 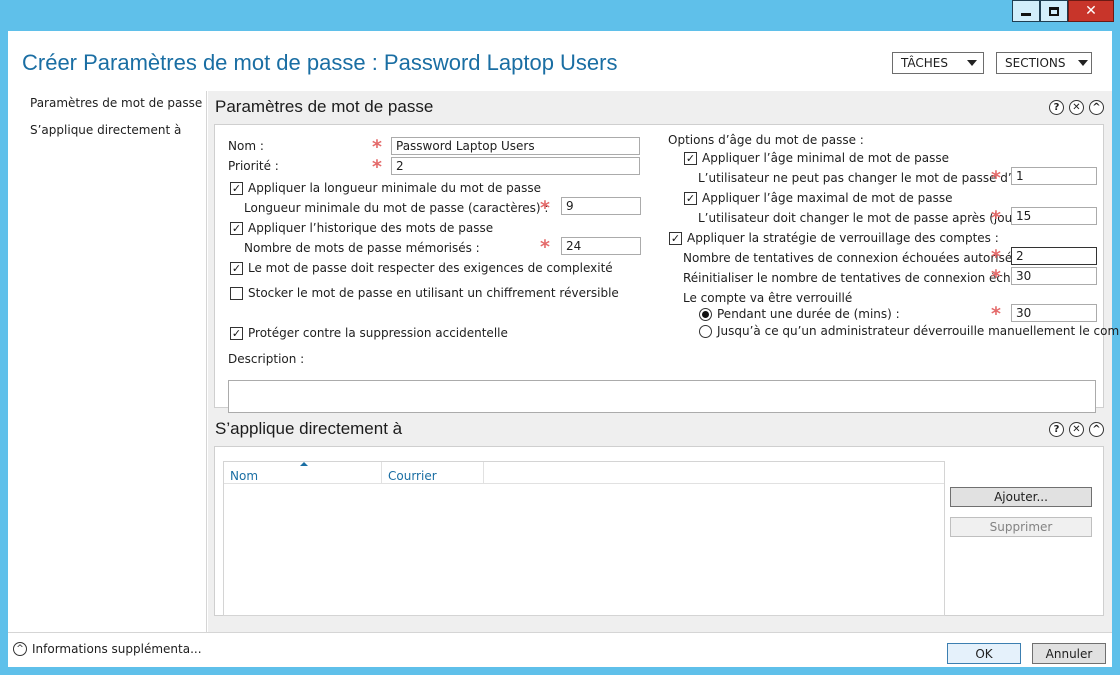 I want to click on min-age-checkbox: ✓, so click(x=690, y=158).